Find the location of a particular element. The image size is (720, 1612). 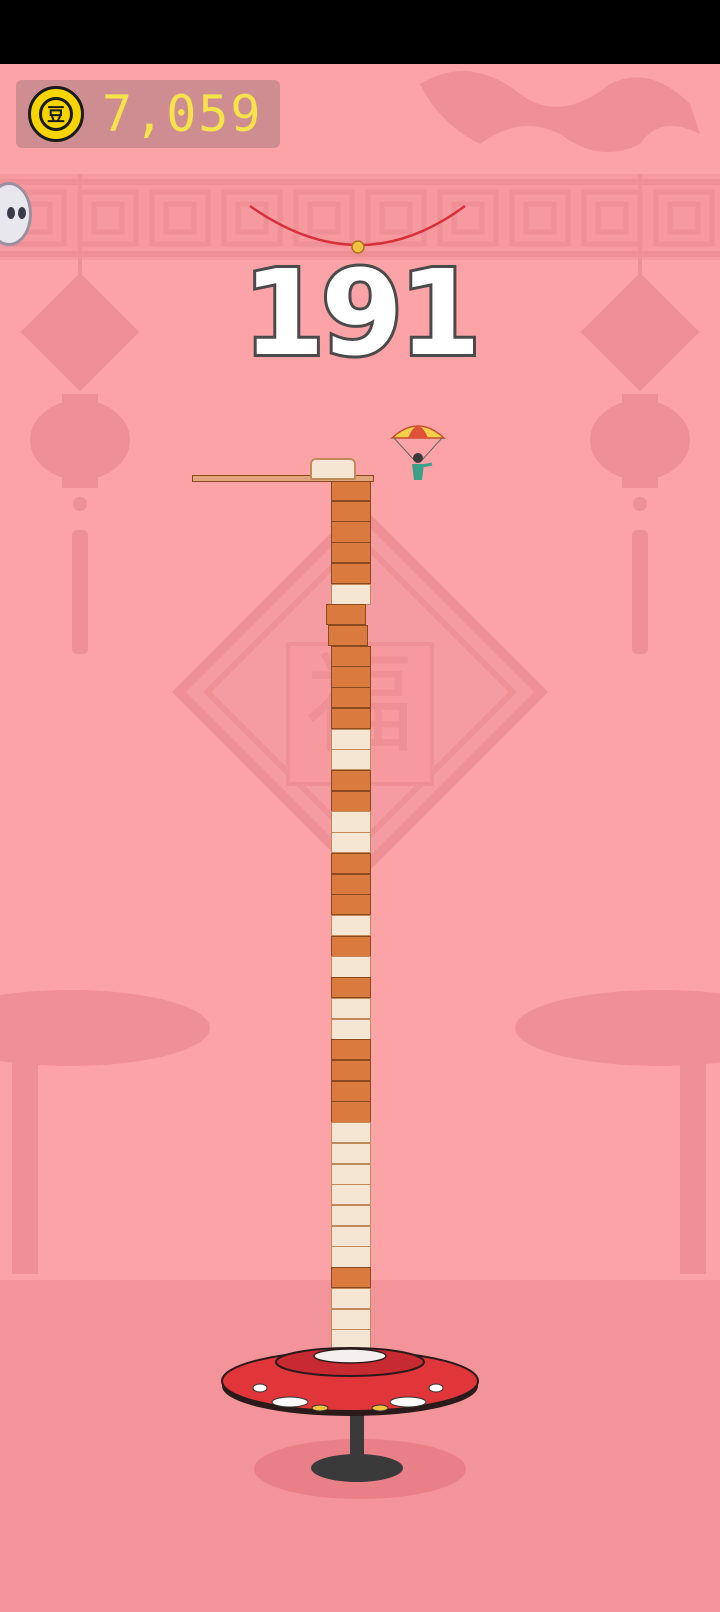

parachute-jumper is located at coordinates (418, 452).